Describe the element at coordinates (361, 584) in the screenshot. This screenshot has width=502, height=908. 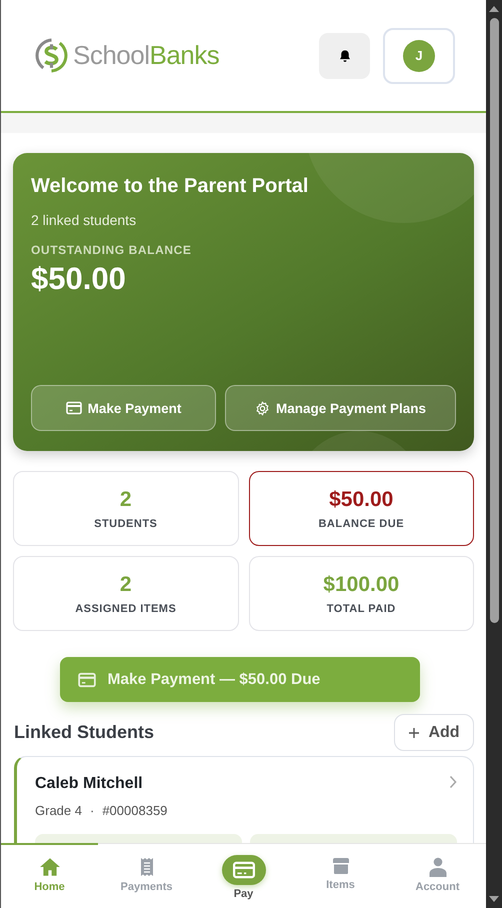
I see `stat-value: $100.00` at that location.